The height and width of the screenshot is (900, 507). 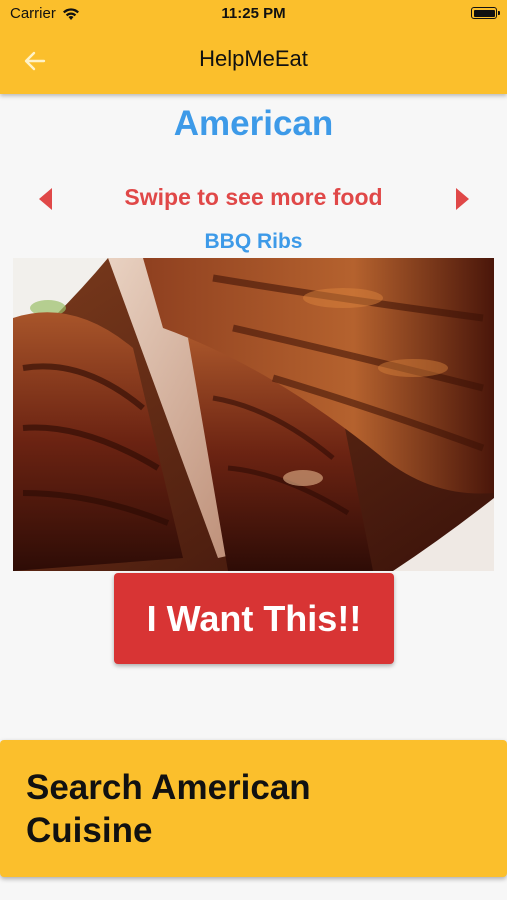 I want to click on search-cuisine-label: Search American Cuisine, so click(x=168, y=809).